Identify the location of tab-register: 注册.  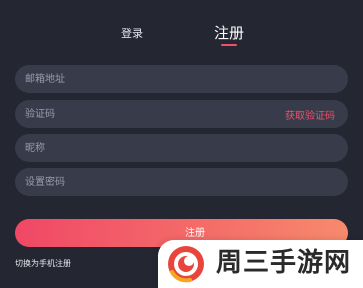
(229, 32).